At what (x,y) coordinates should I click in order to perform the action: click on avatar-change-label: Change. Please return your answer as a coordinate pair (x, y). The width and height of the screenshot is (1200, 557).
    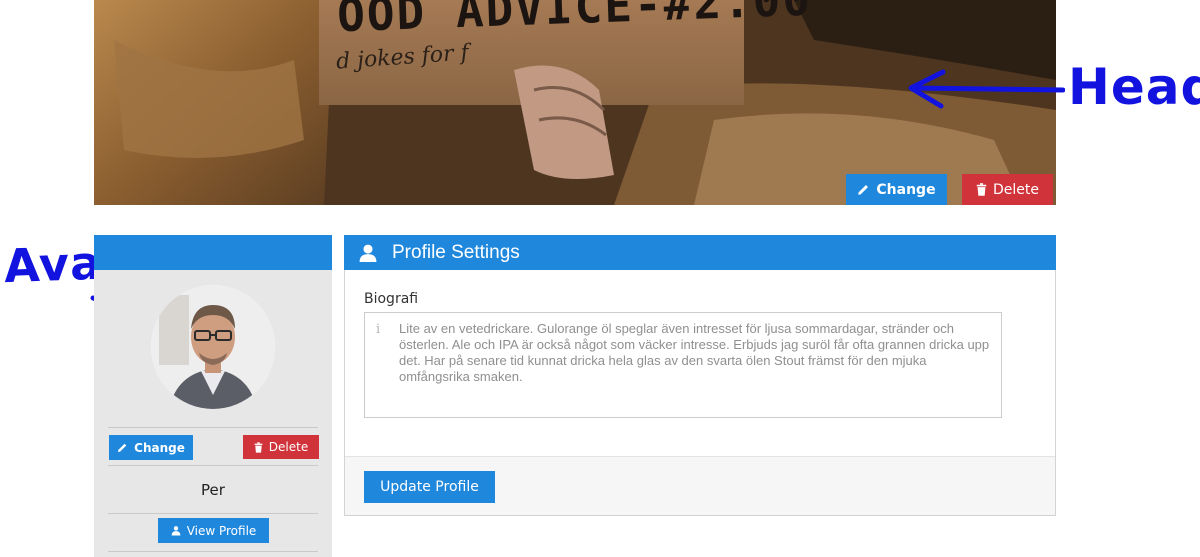
    Looking at the image, I should click on (159, 447).